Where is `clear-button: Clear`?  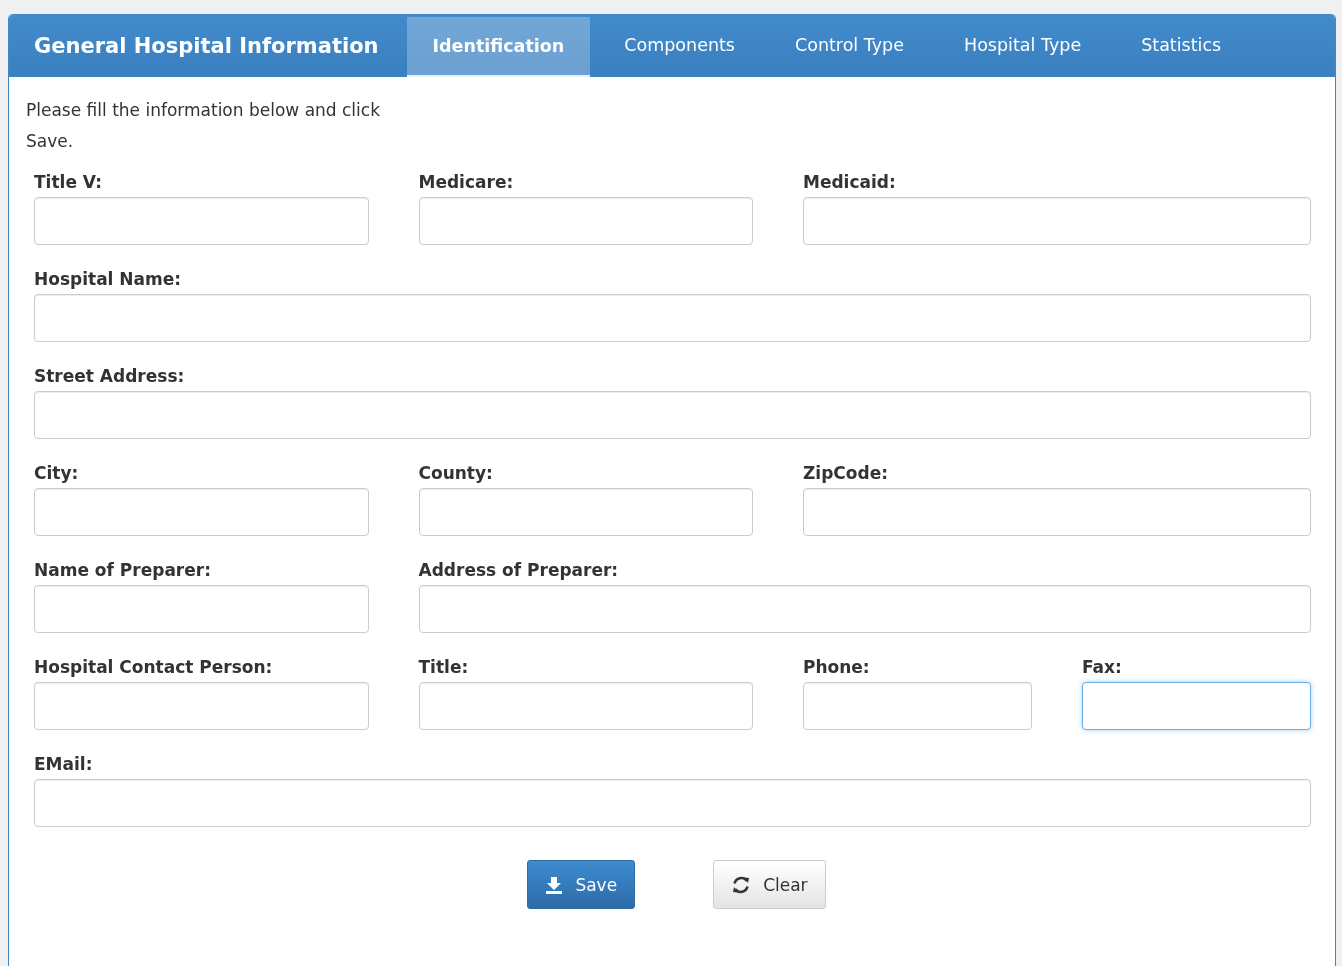 clear-button: Clear is located at coordinates (769, 884).